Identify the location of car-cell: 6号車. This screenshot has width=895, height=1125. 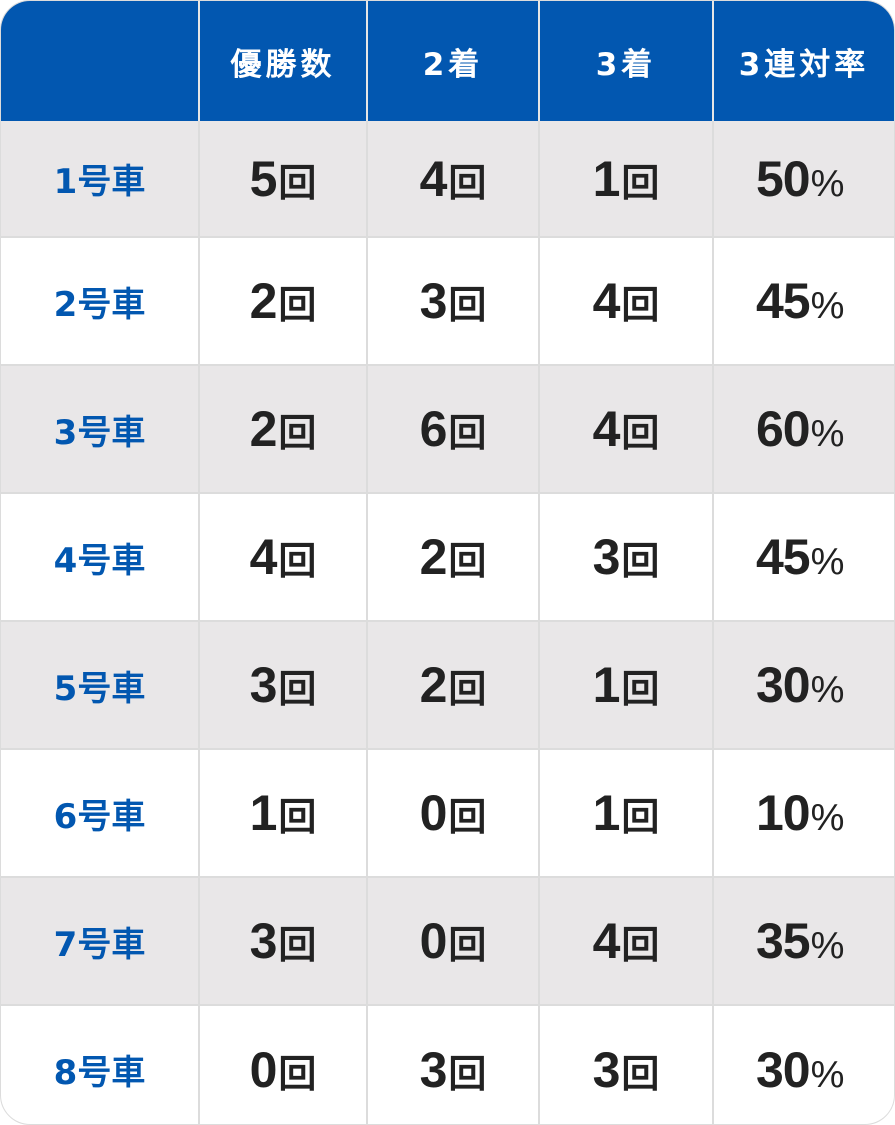
(100, 812).